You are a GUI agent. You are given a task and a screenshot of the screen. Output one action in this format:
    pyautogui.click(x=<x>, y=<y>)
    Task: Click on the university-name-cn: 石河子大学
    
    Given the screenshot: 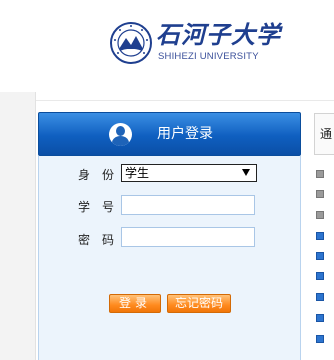 What is the action you would take?
    pyautogui.click(x=218, y=34)
    